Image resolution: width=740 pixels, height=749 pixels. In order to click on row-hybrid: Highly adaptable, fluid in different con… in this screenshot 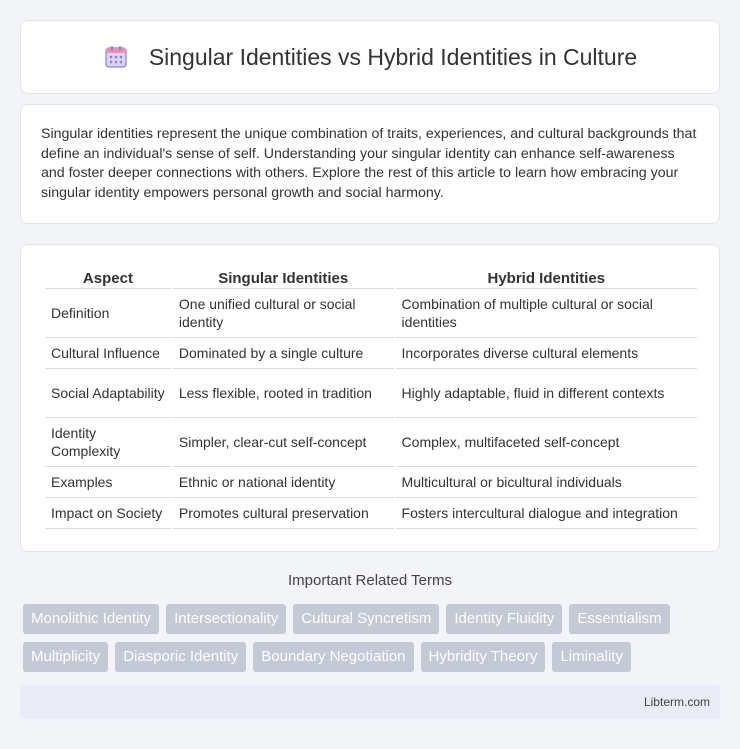, I will do `click(546, 393)`.